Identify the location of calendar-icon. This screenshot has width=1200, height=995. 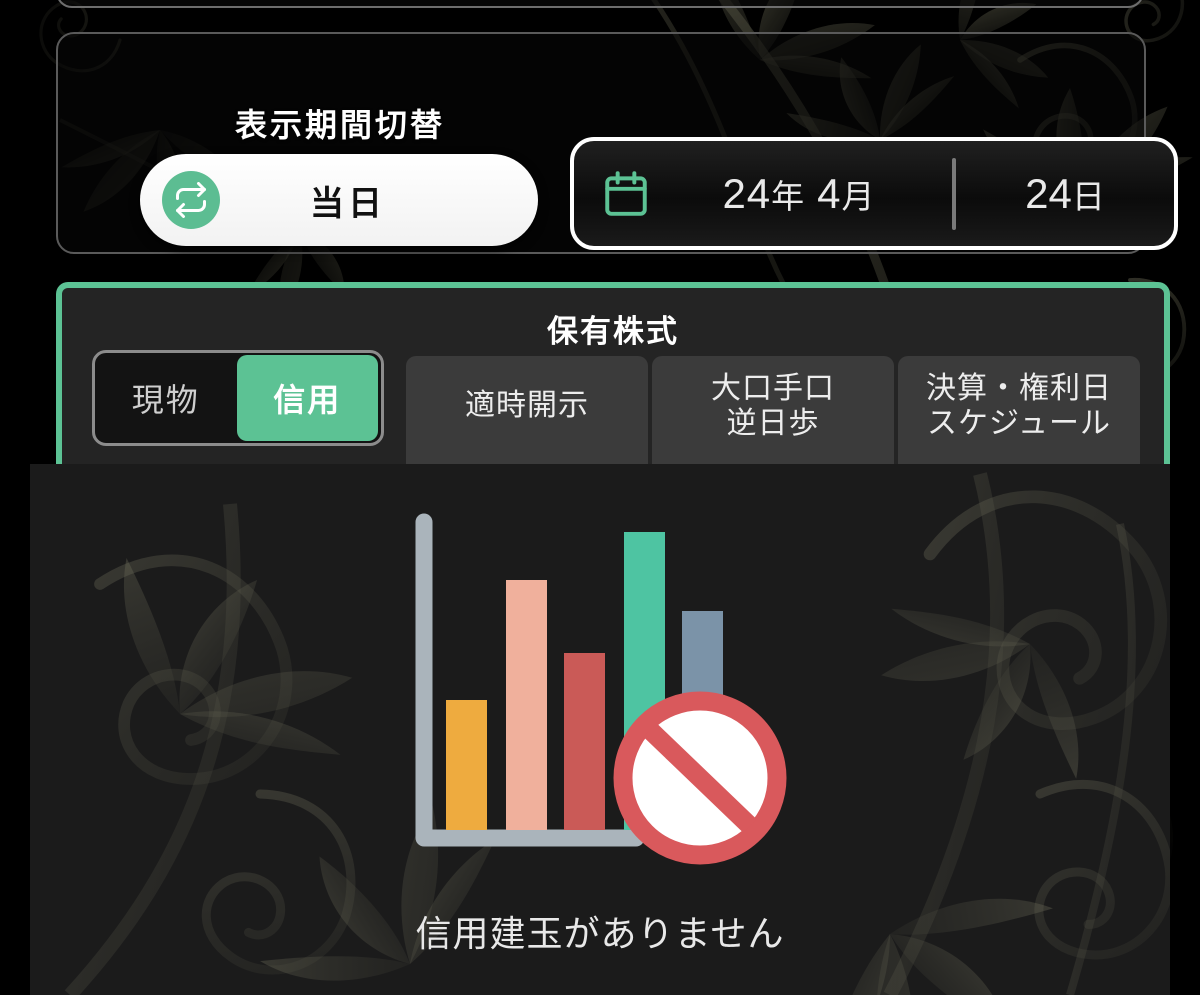
(626, 194).